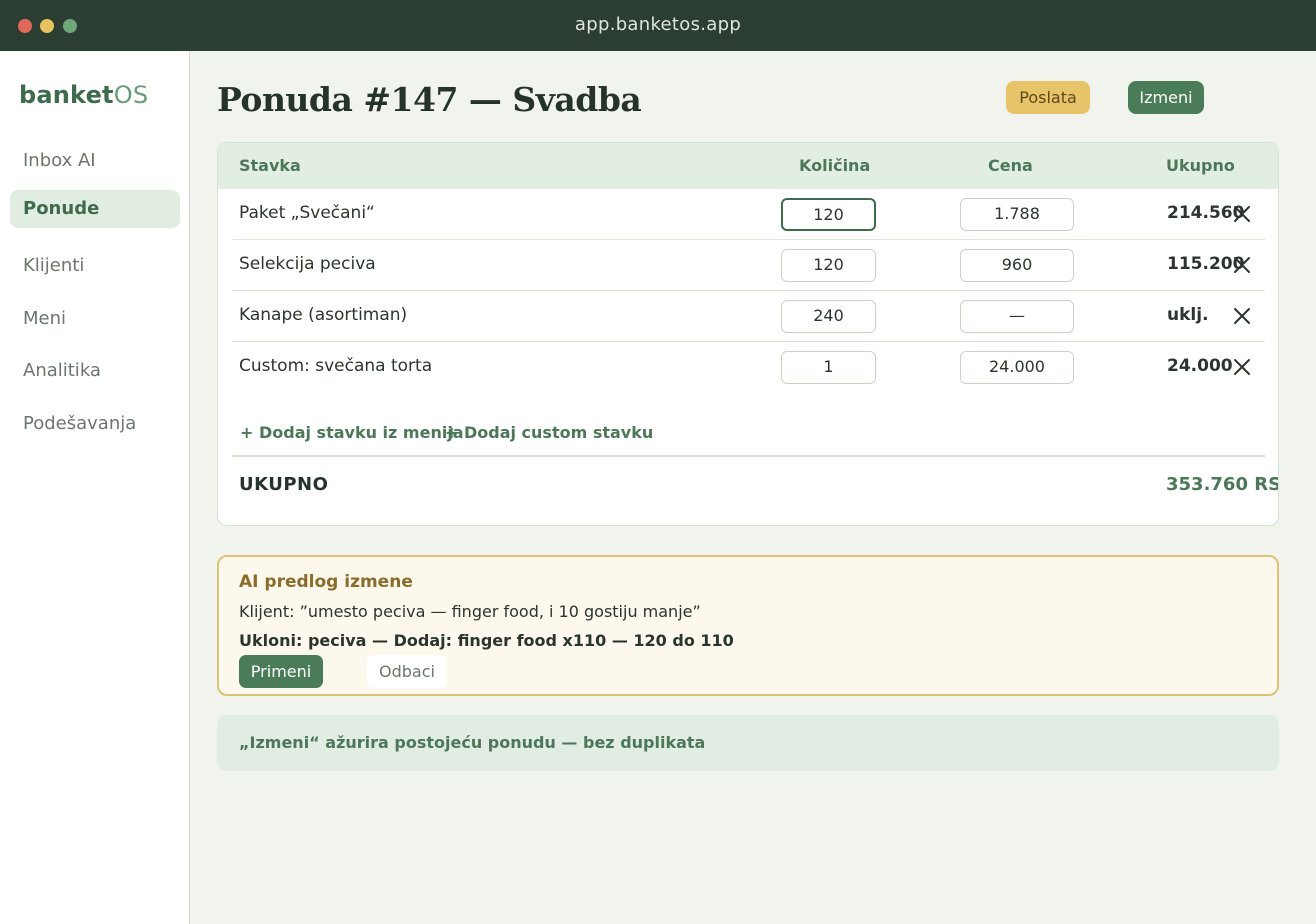  I want to click on column-header-cena: Cena, so click(1010, 165).